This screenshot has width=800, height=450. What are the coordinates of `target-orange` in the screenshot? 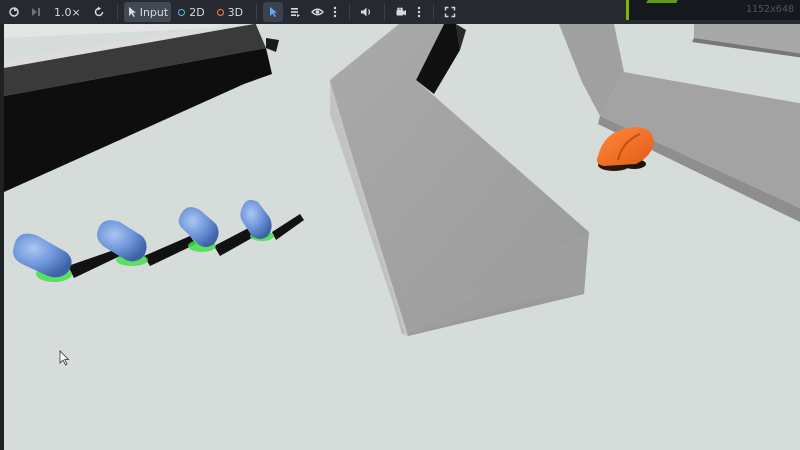 It's located at (625, 149).